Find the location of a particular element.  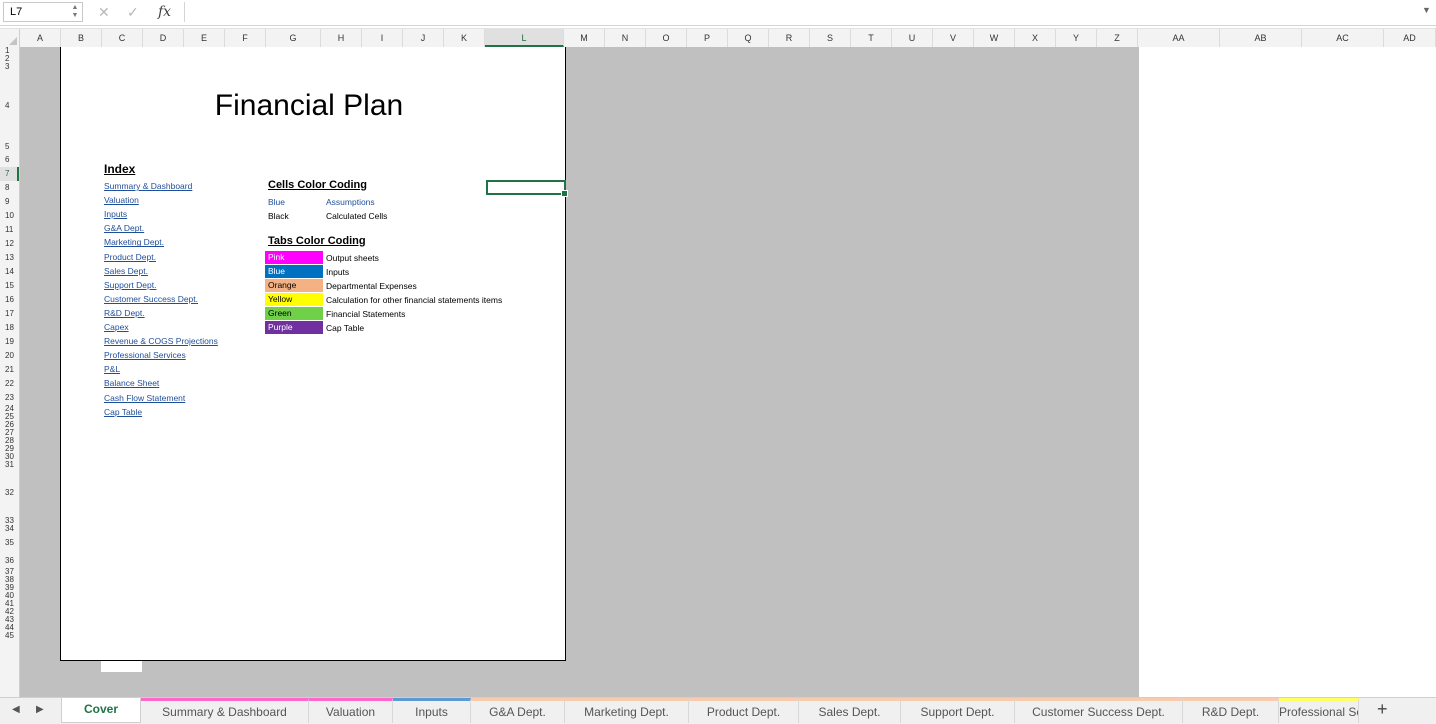

index-link: Cap Table is located at coordinates (123, 412).